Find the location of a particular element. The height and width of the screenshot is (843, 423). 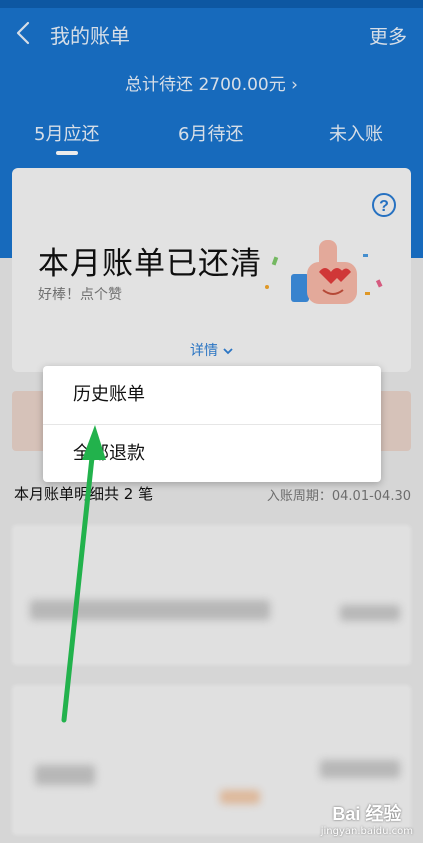

more-menu-popup: 历史账单 全部退款 is located at coordinates (212, 424).